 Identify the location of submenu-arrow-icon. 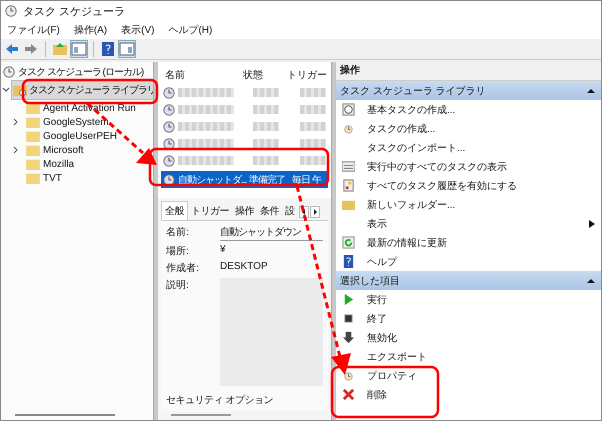
(592, 224).